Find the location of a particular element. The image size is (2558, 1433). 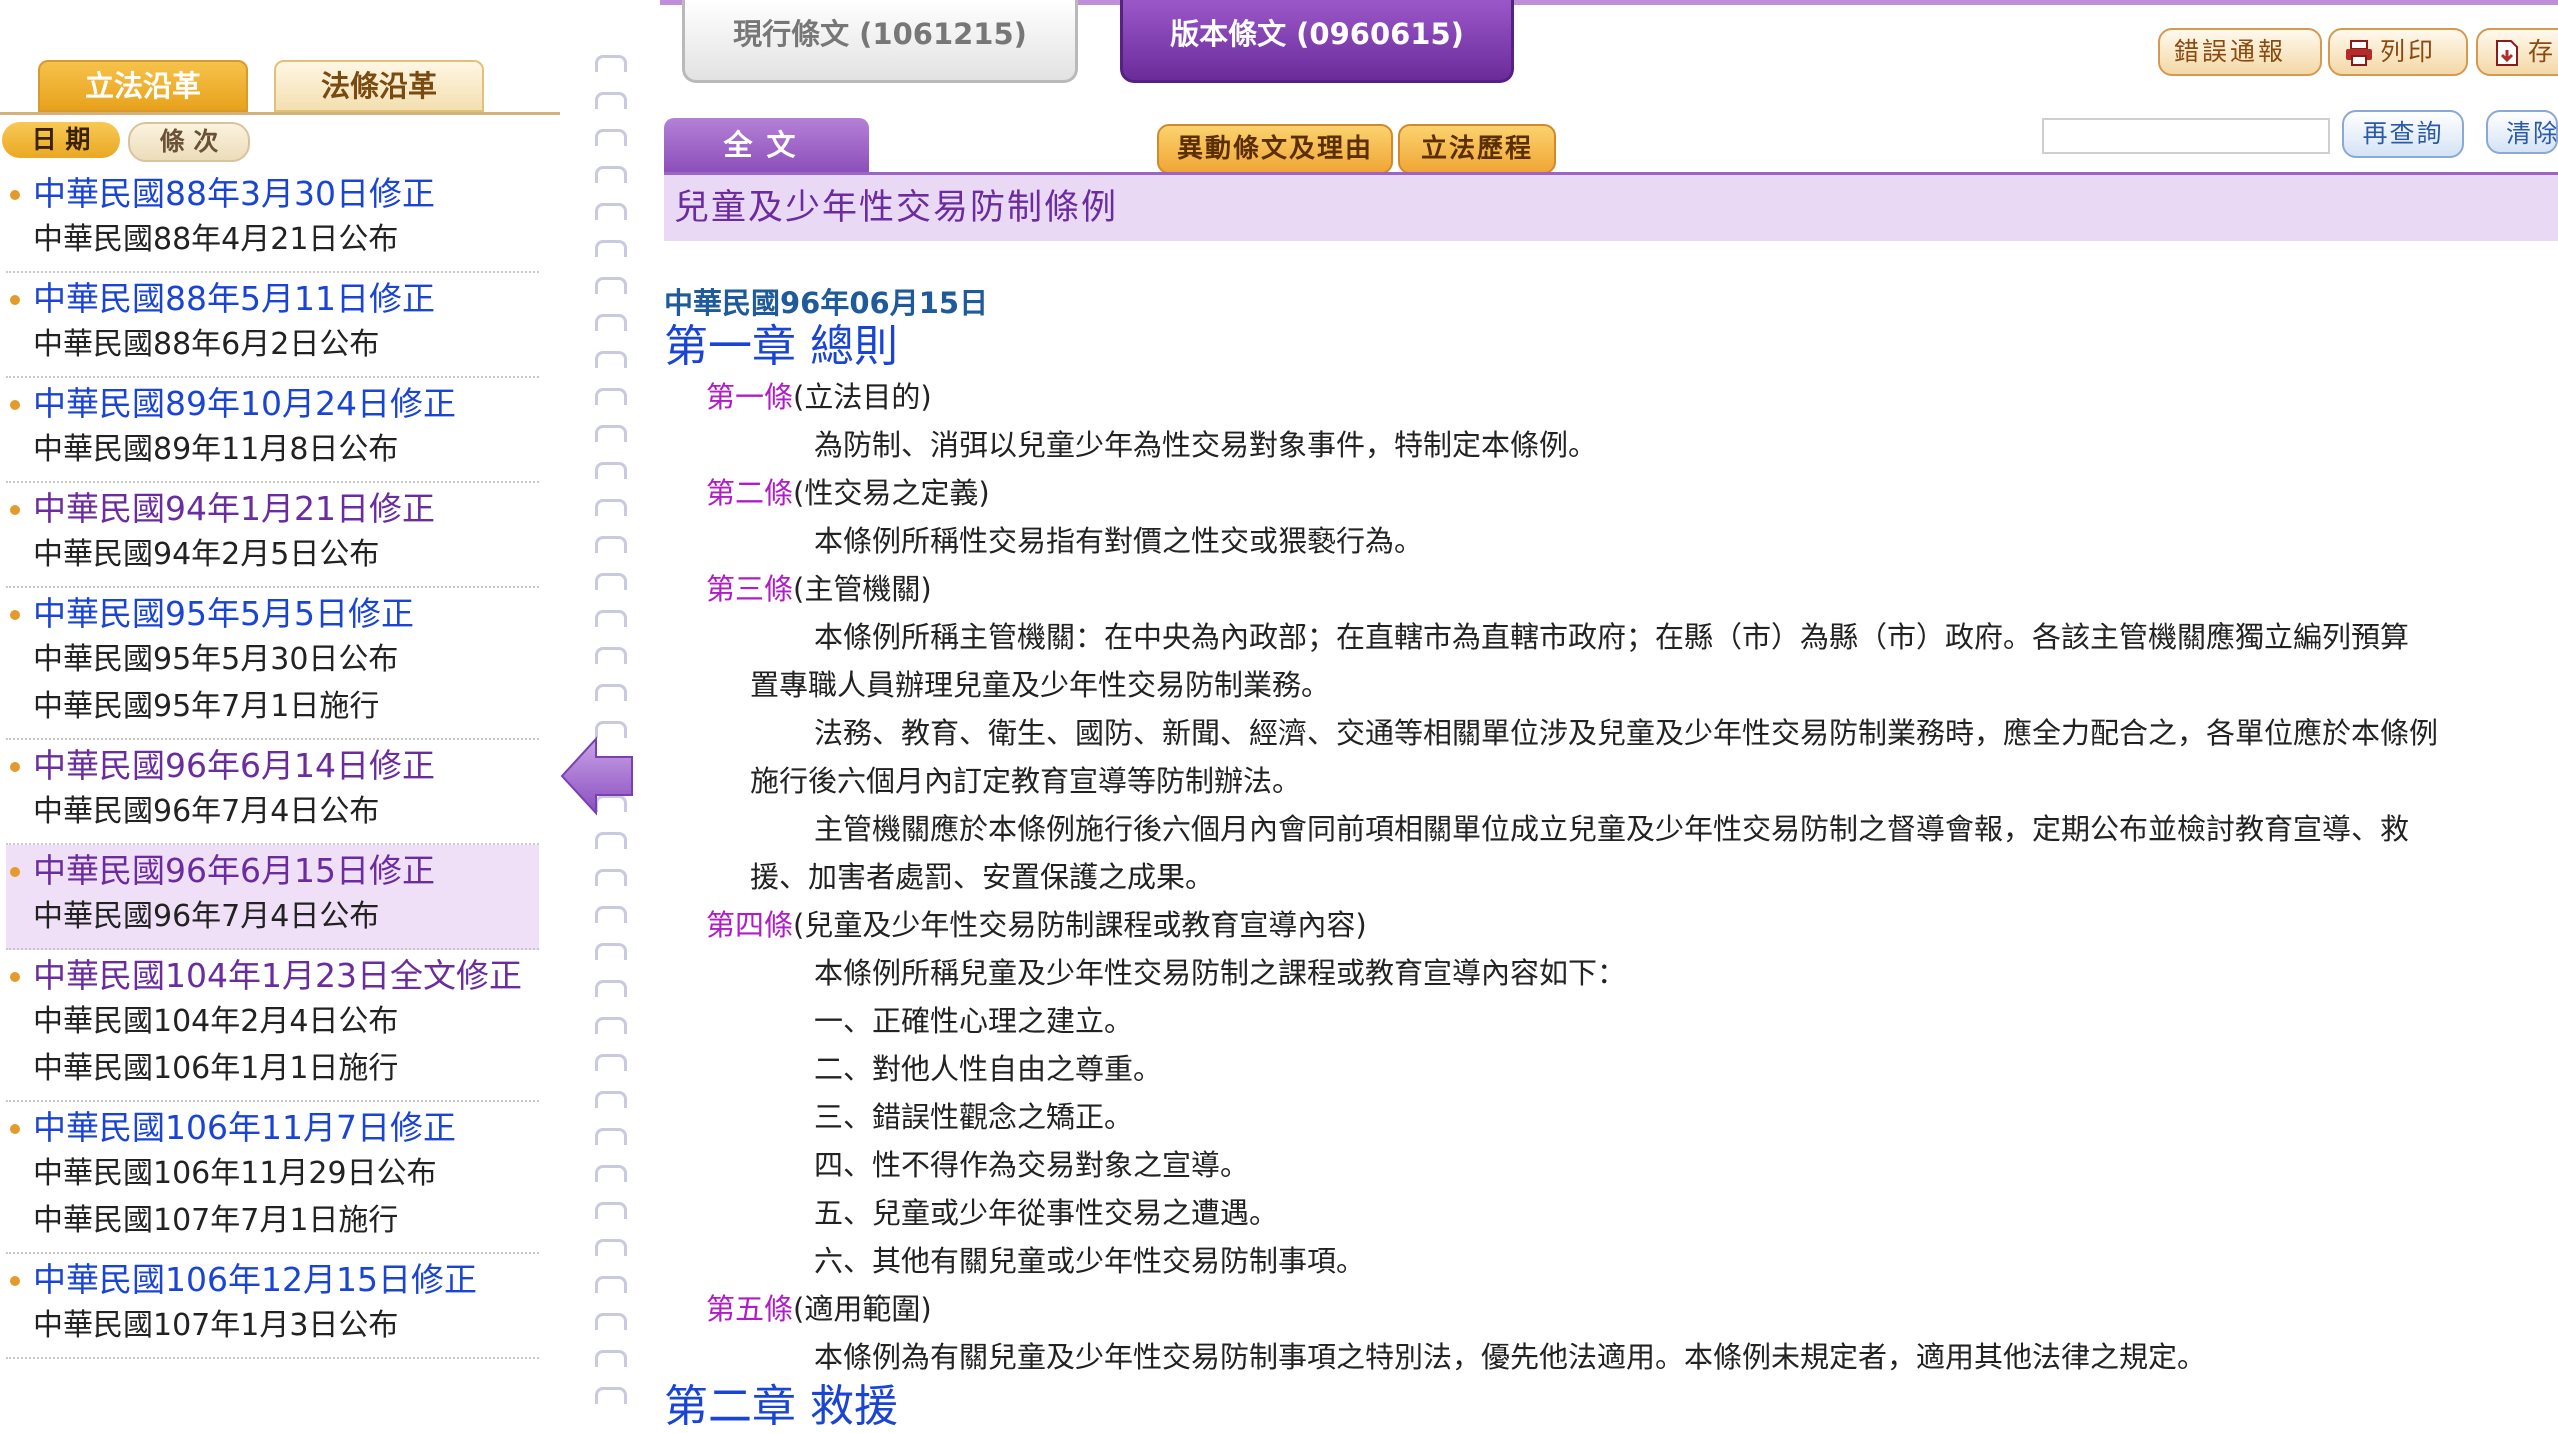

version-item: 中華民國96年6月14日修正中華民國96年7月4日公布 is located at coordinates (272, 792).